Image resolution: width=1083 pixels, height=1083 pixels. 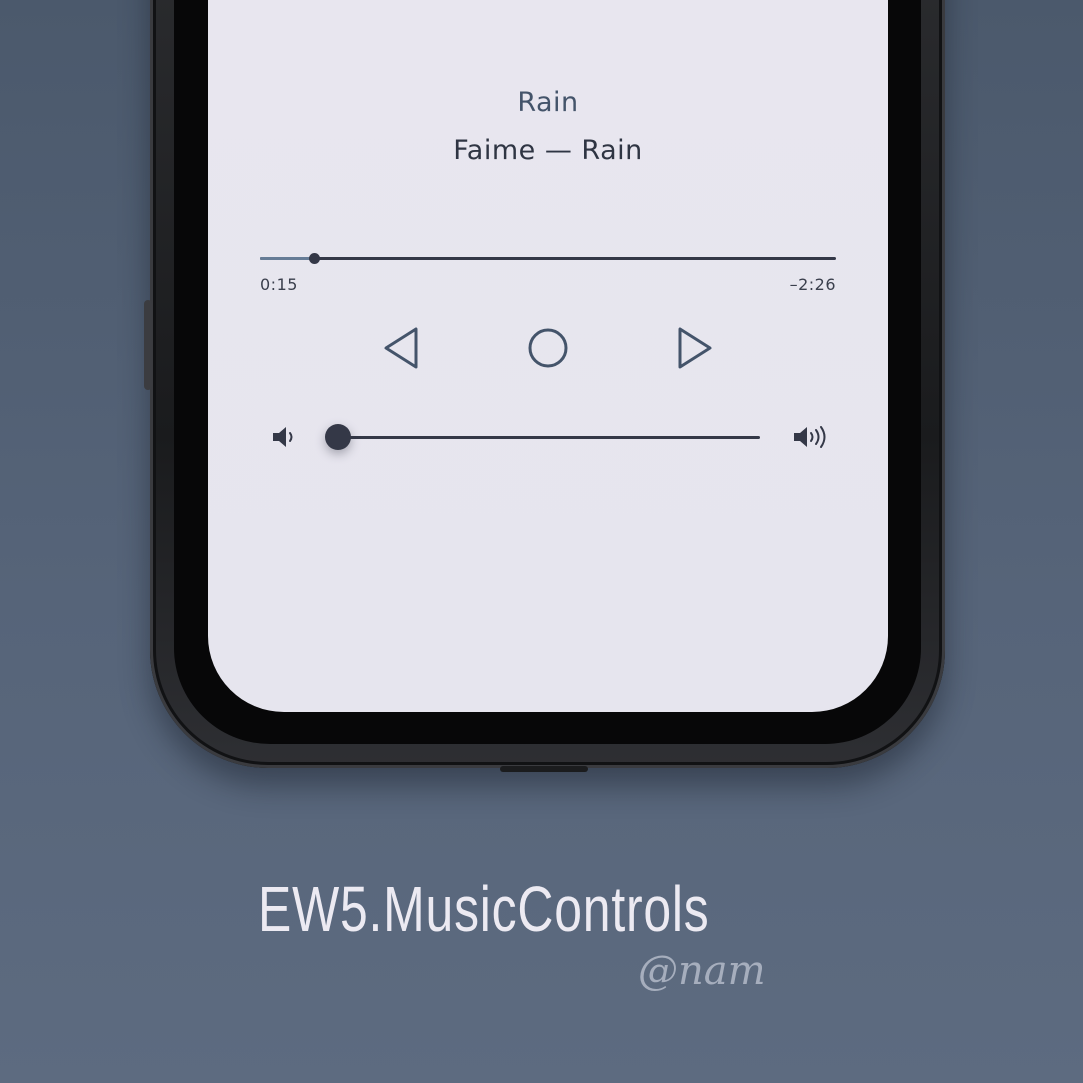 I want to click on speaker-high-icon, so click(x=813, y=439).